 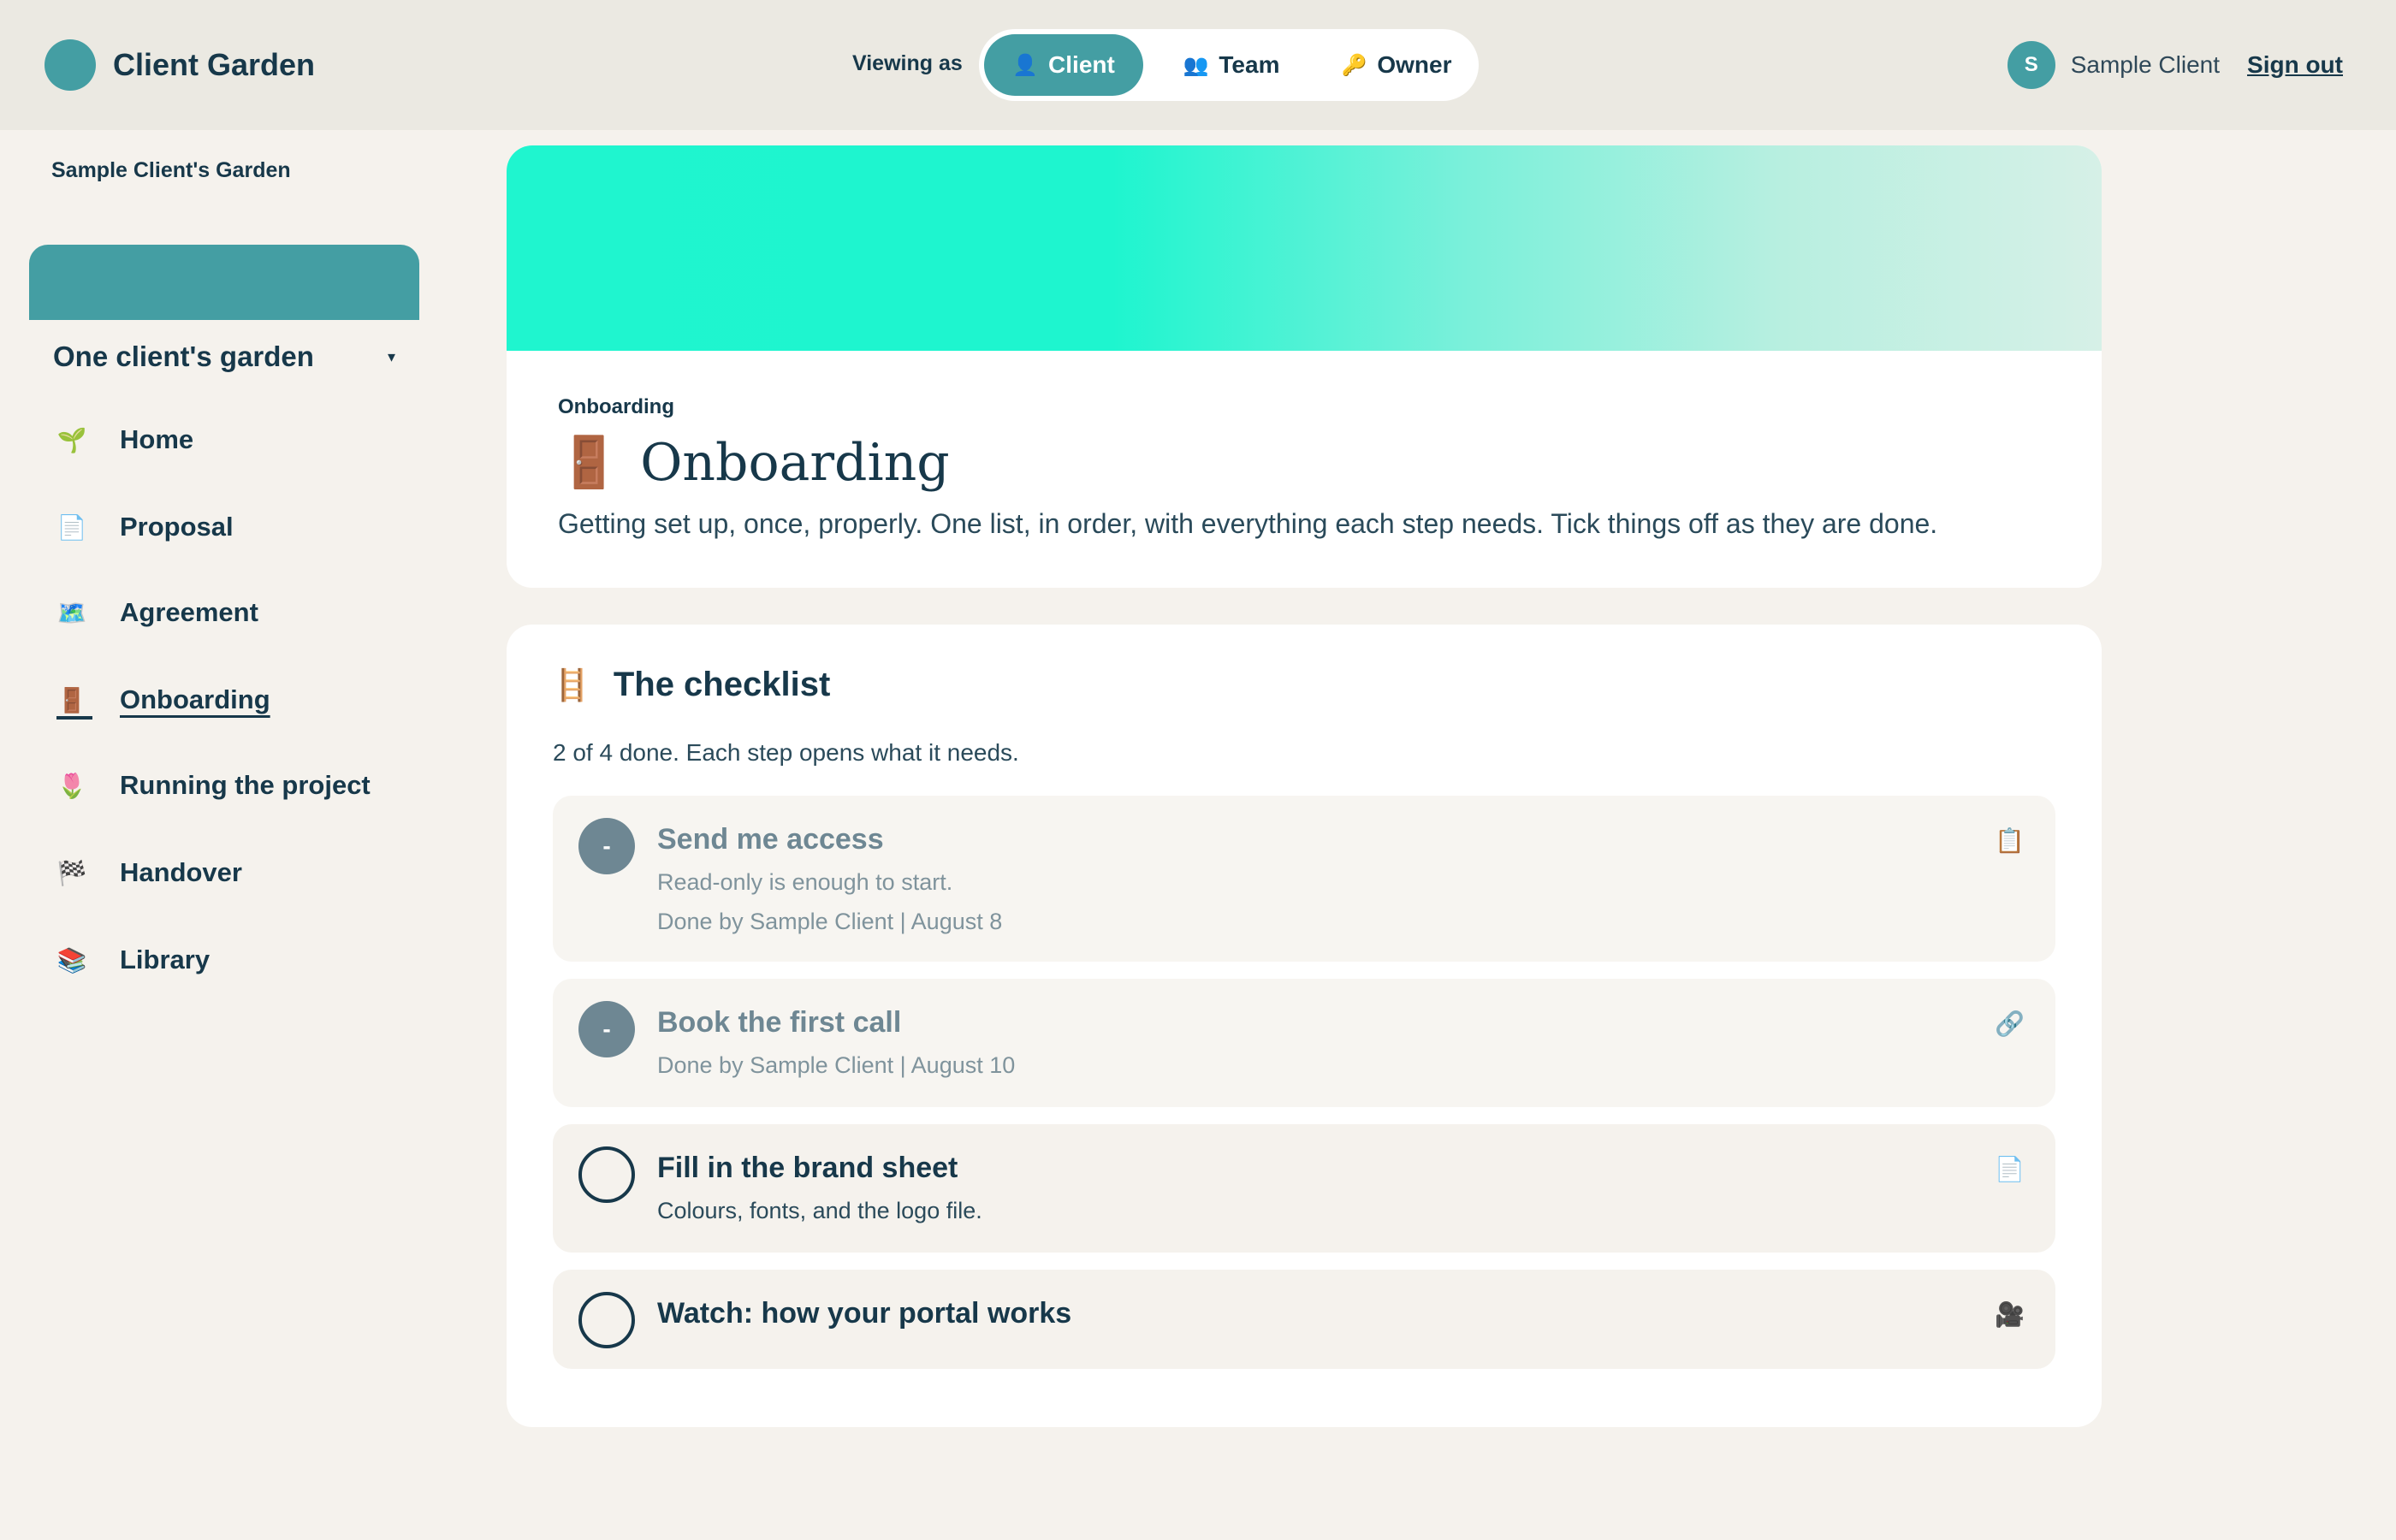 I want to click on step-description: Read-only is enough to start., so click(x=805, y=882).